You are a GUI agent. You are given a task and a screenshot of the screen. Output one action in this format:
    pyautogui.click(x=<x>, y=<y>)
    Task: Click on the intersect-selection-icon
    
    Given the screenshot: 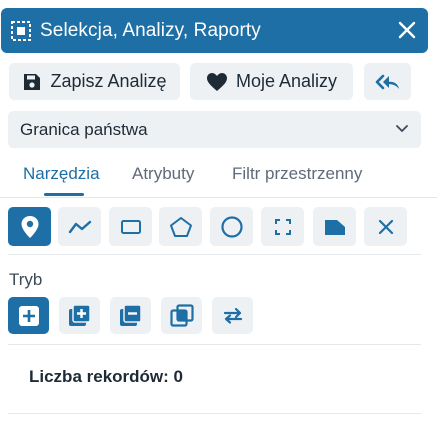 What is the action you would take?
    pyautogui.click(x=181, y=315)
    